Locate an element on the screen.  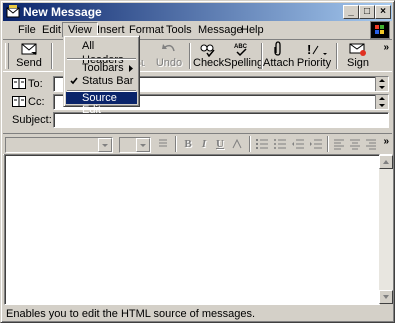
menu-tools: Tools is located at coordinates (179, 30).